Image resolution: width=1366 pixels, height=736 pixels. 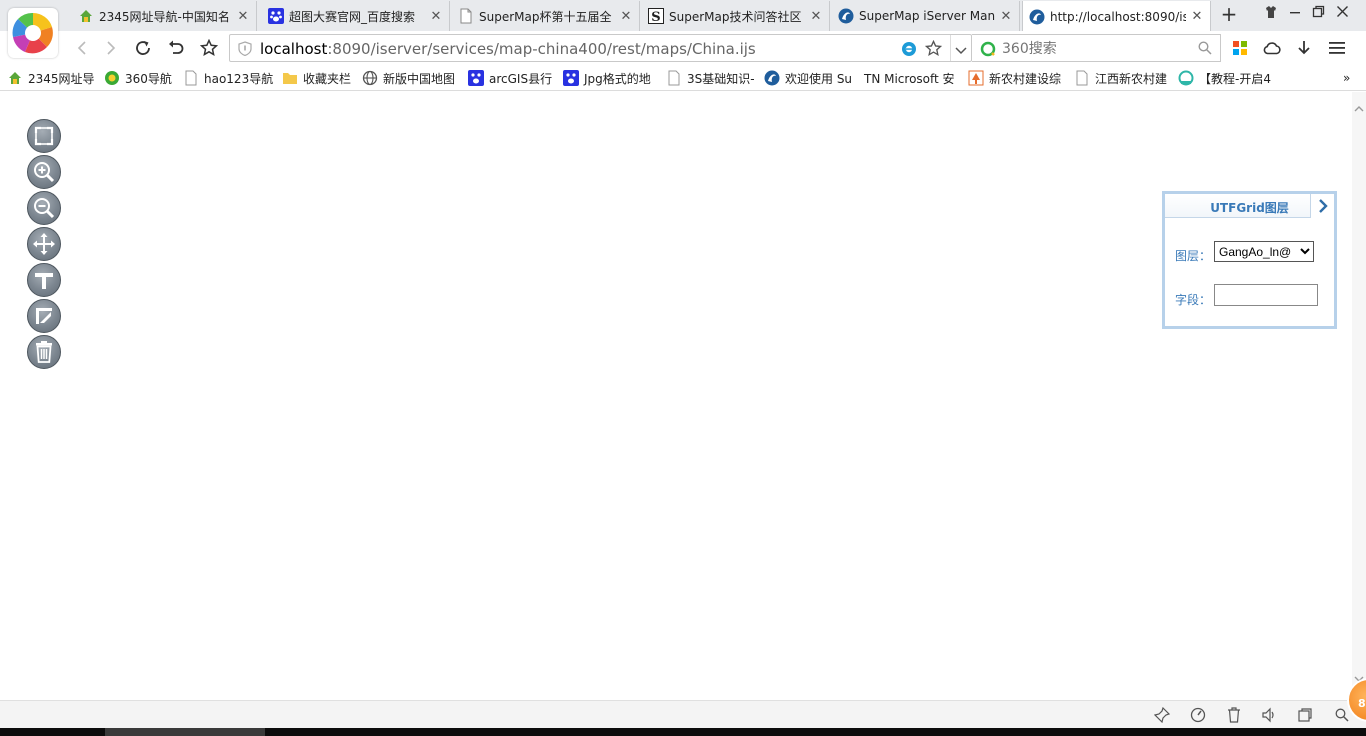 What do you see at coordinates (1337, 48) in the screenshot?
I see `menu-icon` at bounding box center [1337, 48].